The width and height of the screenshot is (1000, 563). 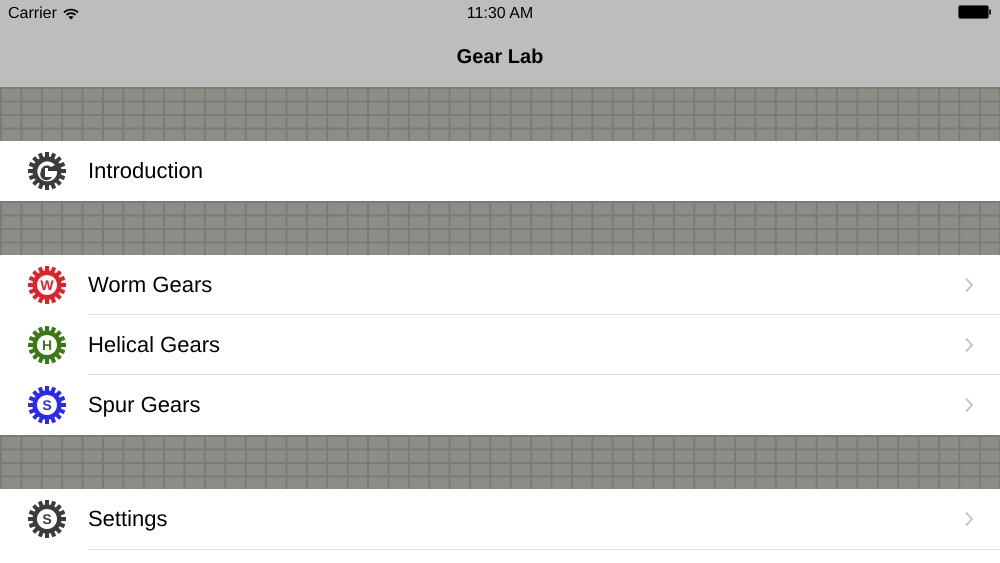 What do you see at coordinates (500, 171) in the screenshot?
I see `menu-row: Introduction` at bounding box center [500, 171].